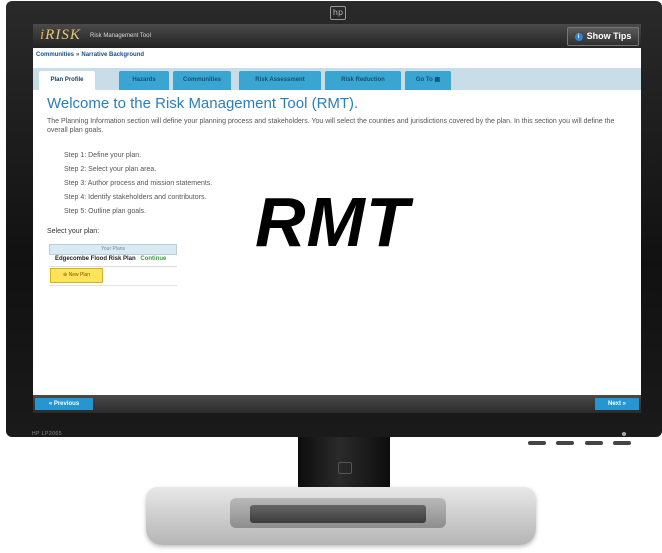 This screenshot has height=553, width=662. What do you see at coordinates (60, 35) in the screenshot?
I see `app-logo: iRISK` at bounding box center [60, 35].